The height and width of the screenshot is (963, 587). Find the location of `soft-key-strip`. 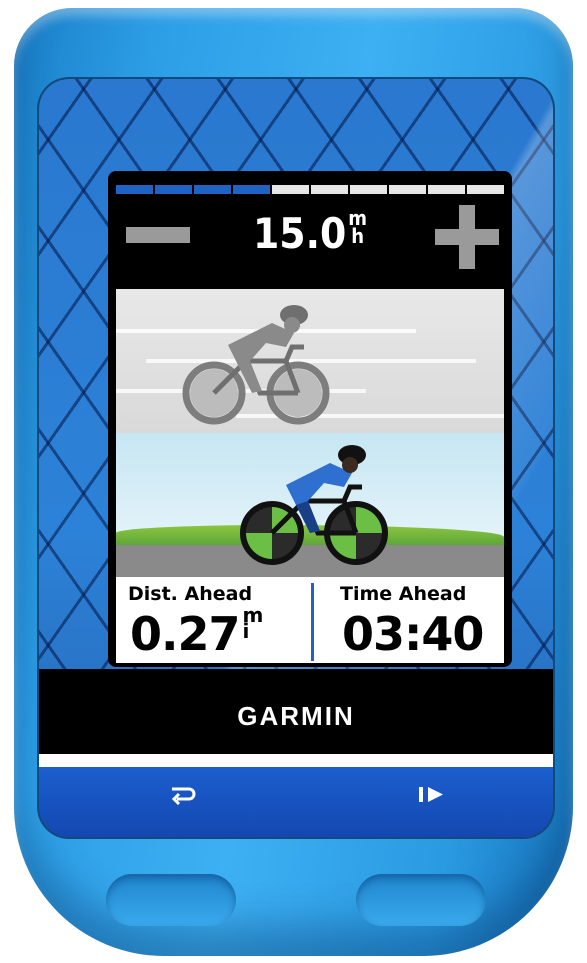

soft-key-strip is located at coordinates (296, 802).